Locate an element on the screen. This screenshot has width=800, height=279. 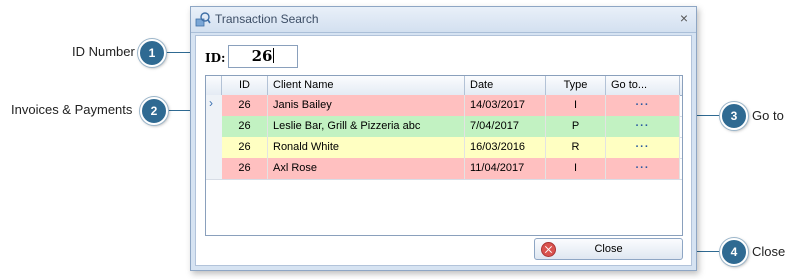
cell-client-name: Ronald White is located at coordinates (366, 147).